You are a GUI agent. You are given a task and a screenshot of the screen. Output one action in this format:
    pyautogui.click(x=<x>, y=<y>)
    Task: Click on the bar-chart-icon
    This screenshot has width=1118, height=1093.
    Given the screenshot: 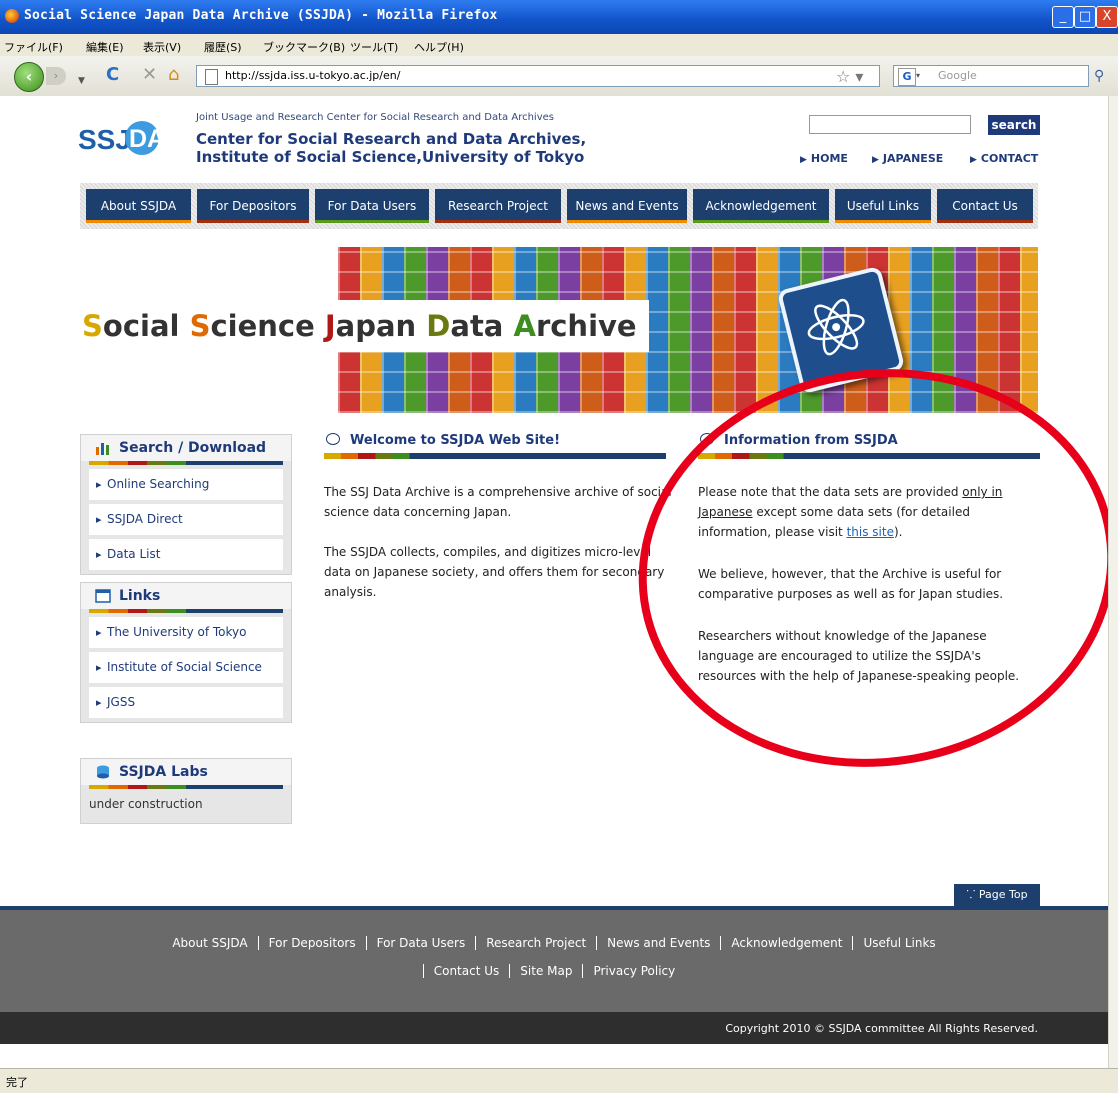 What is the action you would take?
    pyautogui.click(x=102, y=449)
    